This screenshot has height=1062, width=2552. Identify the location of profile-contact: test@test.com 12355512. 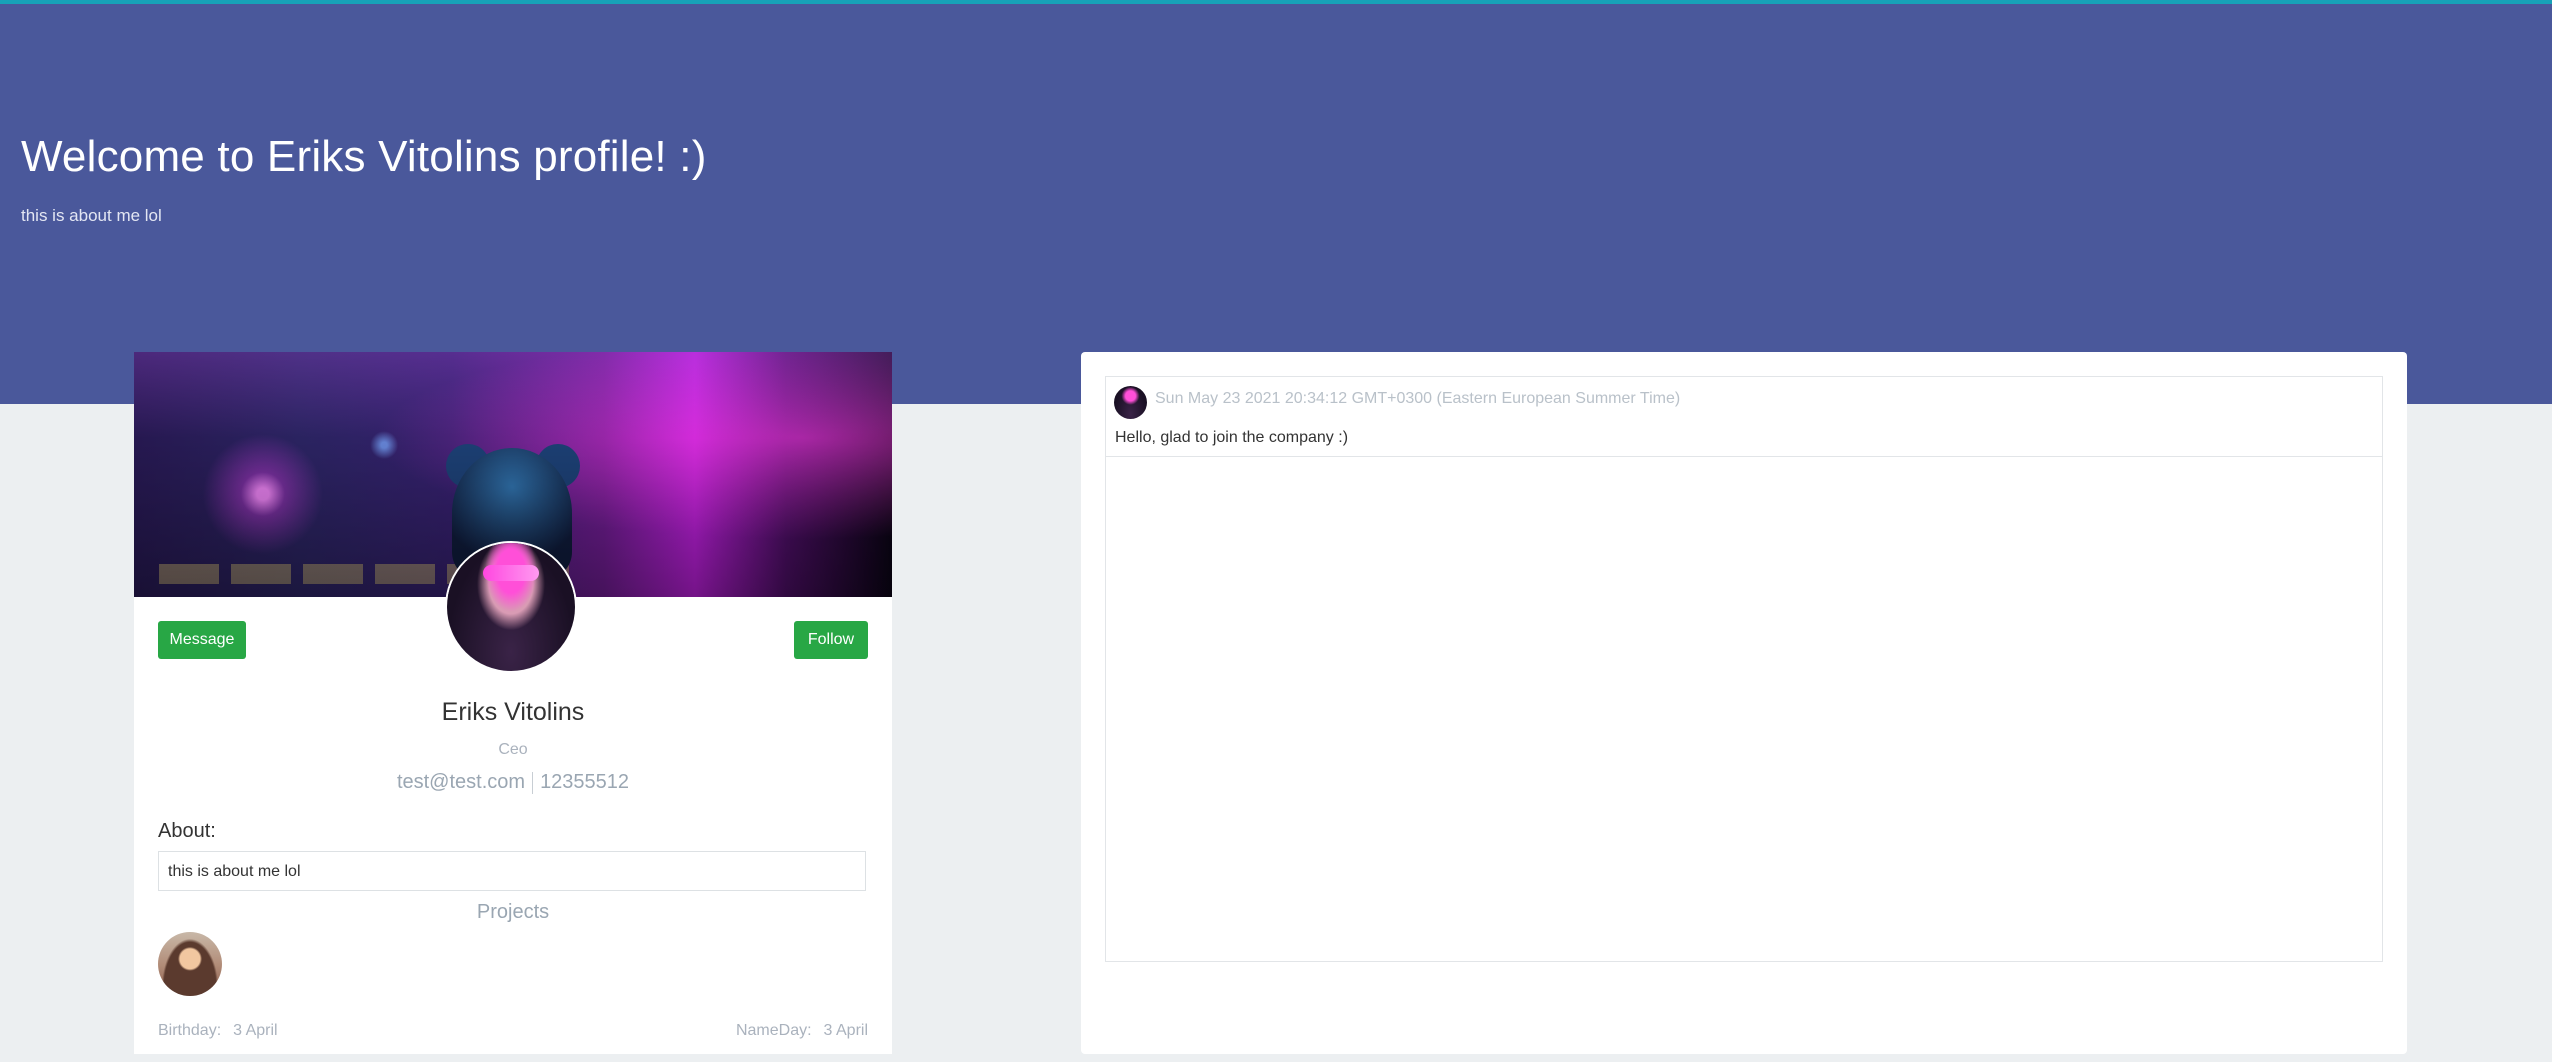
(513, 782).